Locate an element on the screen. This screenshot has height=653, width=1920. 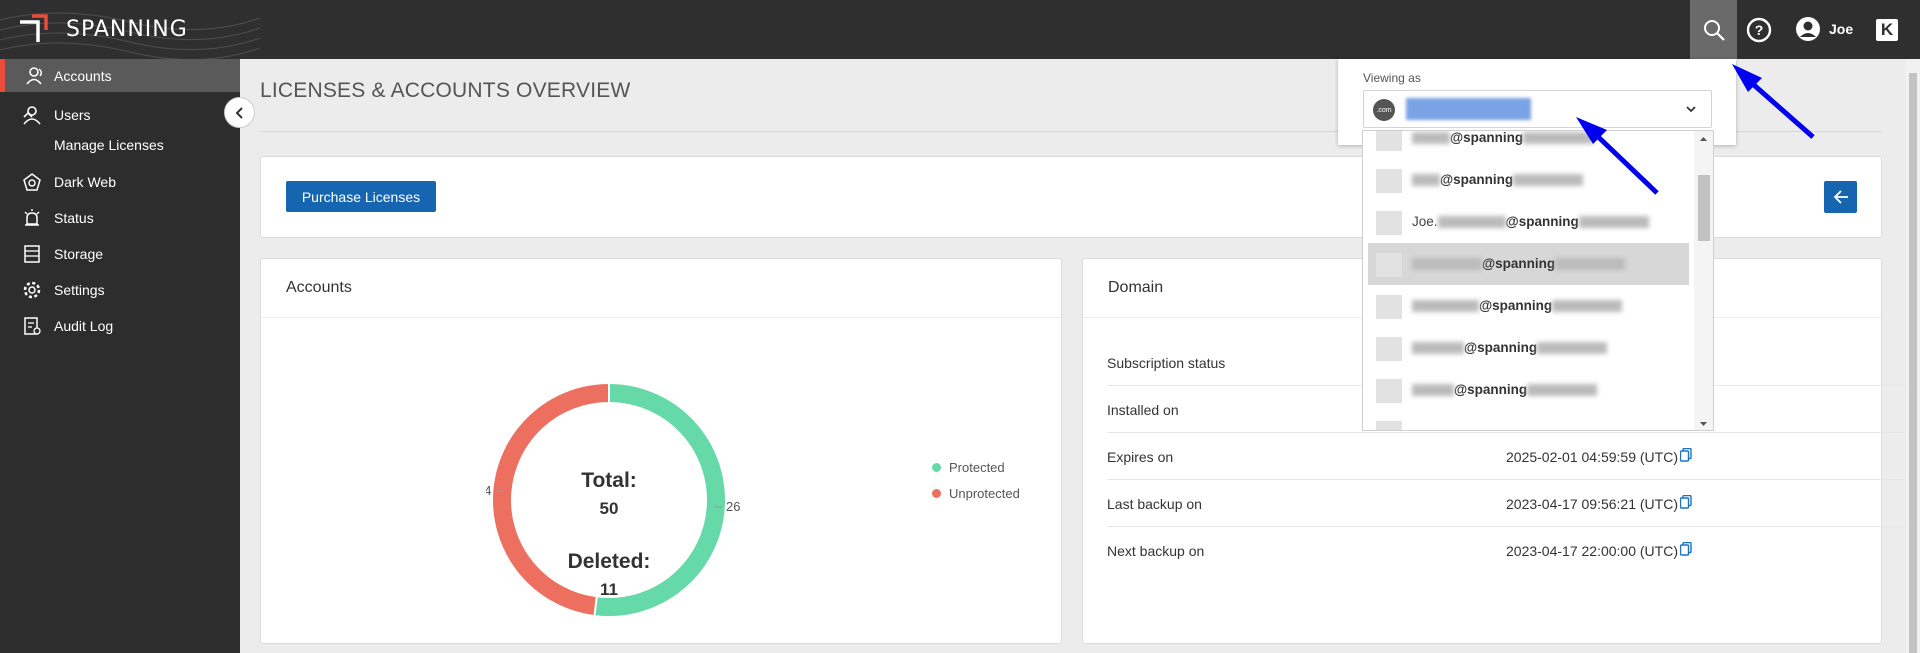
row-key: Last backup on is located at coordinates (1154, 504).